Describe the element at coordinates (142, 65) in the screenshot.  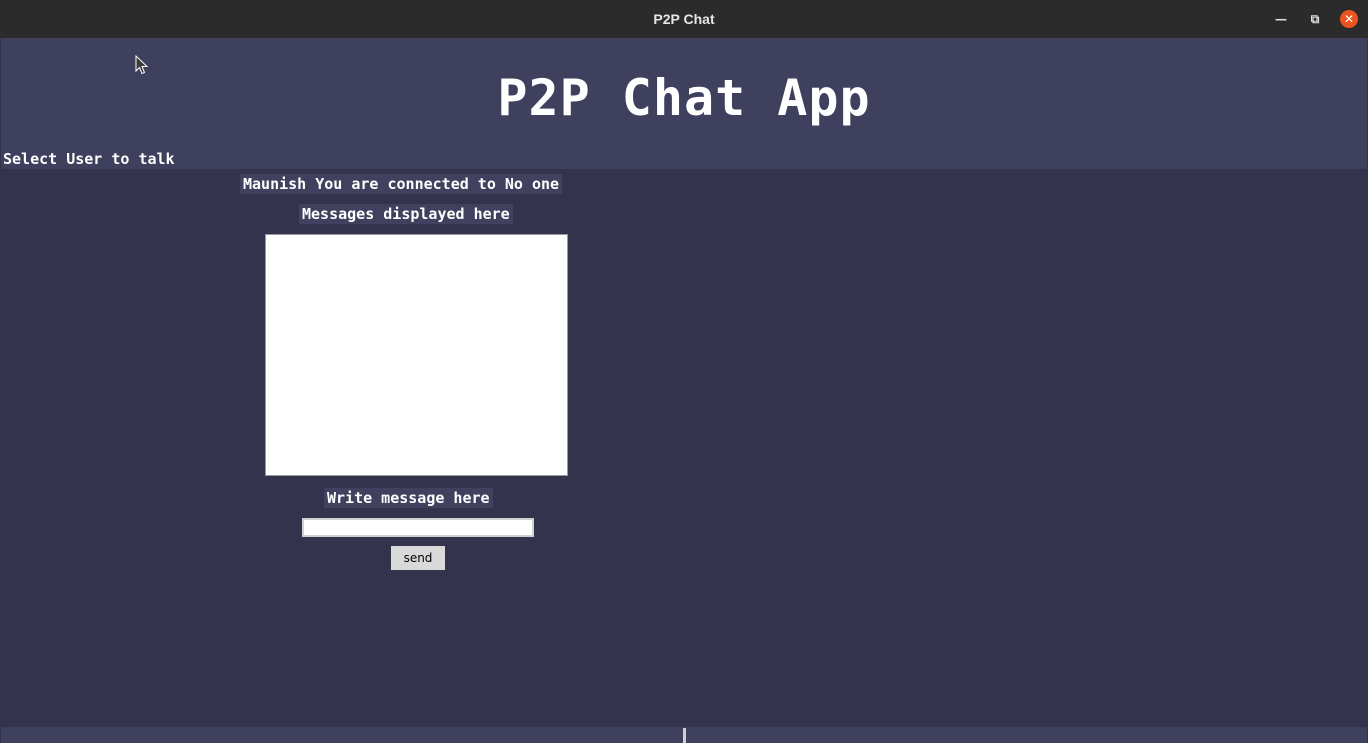
I see `mouse-cursor-icon` at that location.